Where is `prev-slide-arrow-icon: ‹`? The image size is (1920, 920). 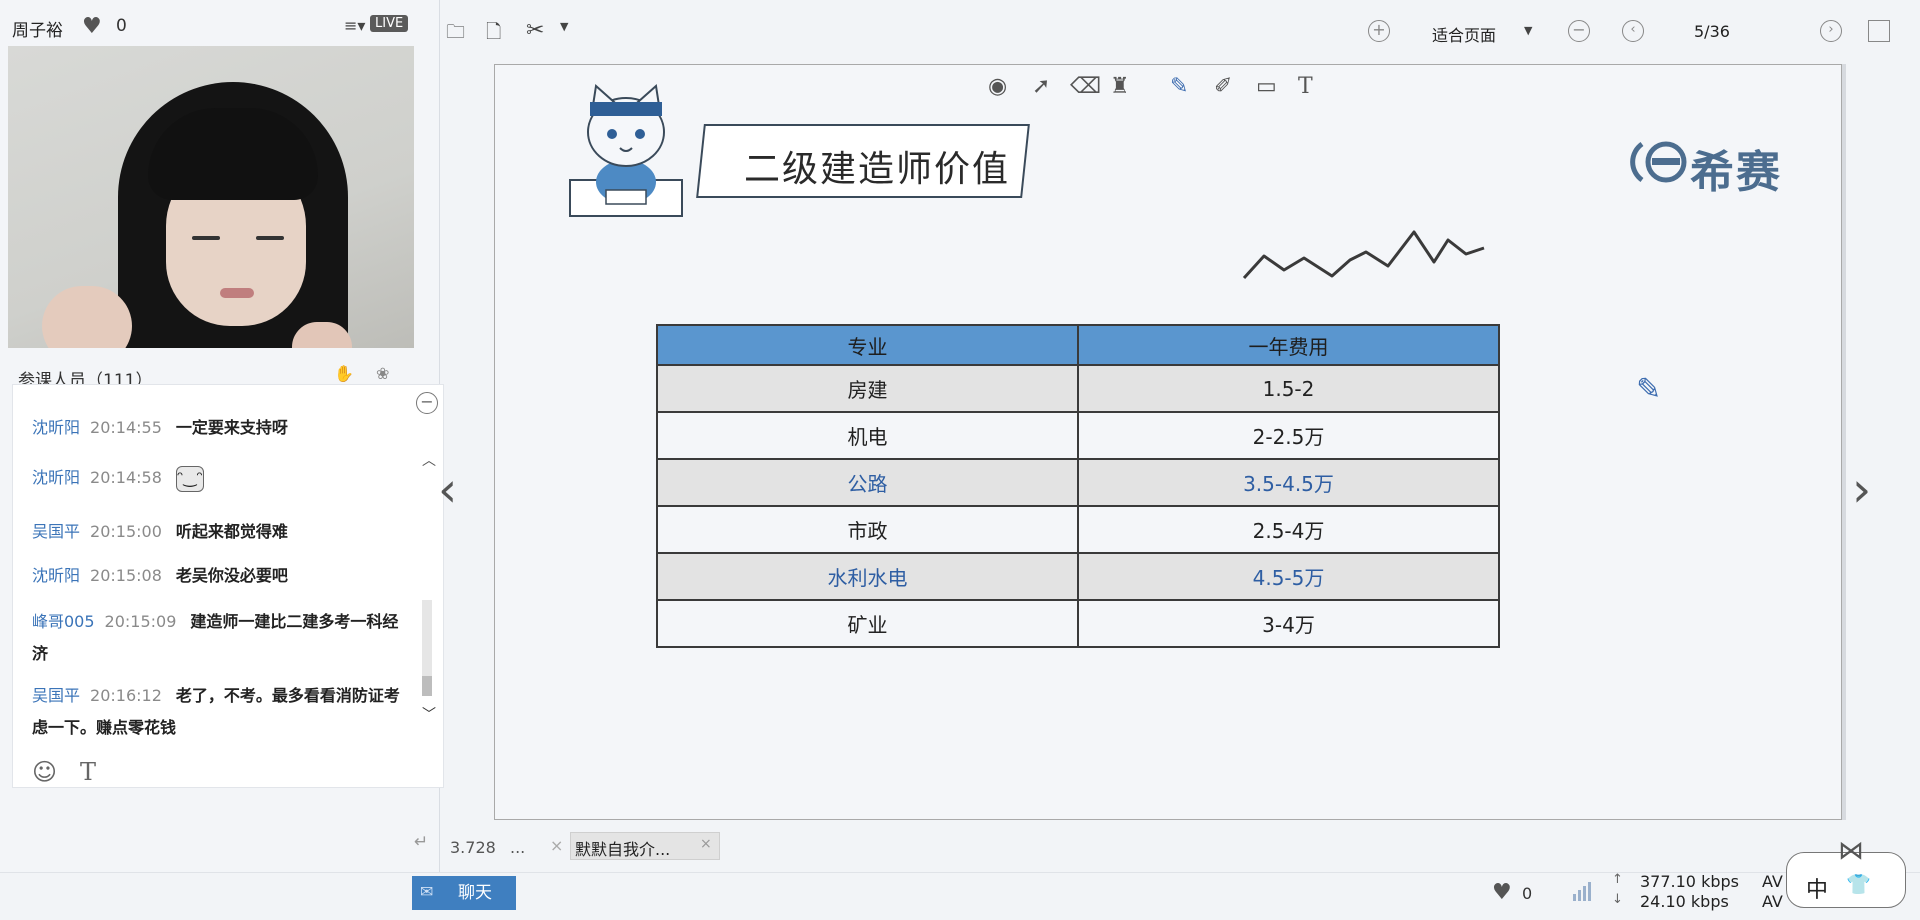
prev-slide-arrow-icon: ‹ is located at coordinates (447, 490).